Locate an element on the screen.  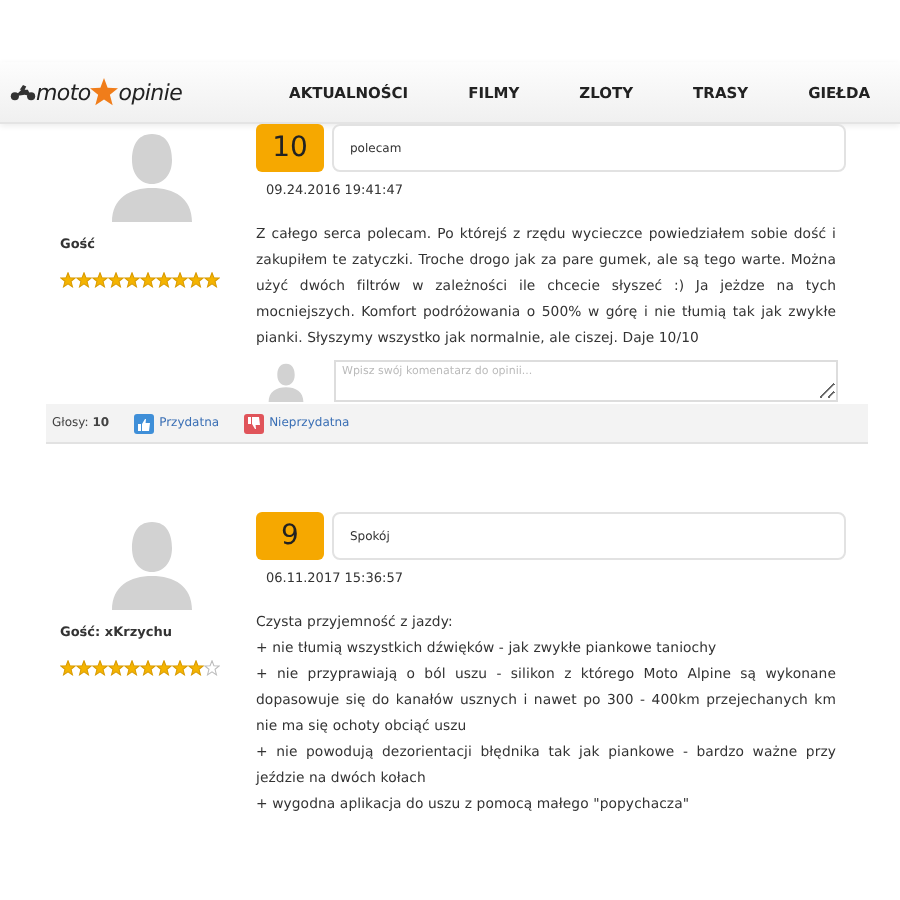
thumbs-down-icon is located at coordinates (253, 423).